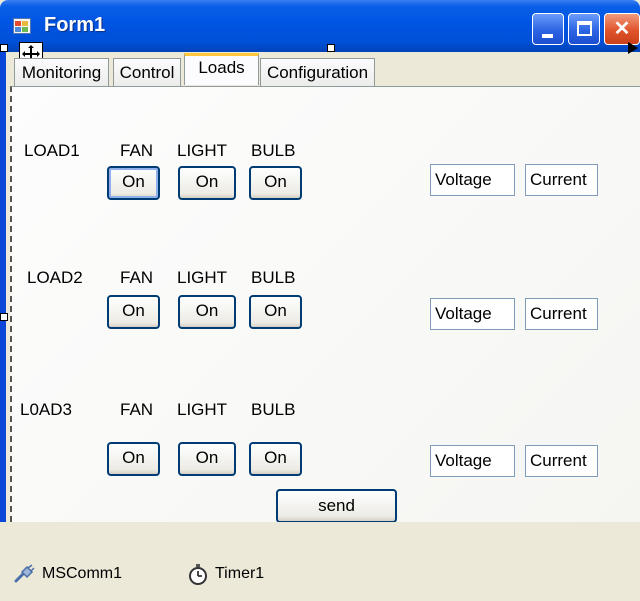 This screenshot has width=640, height=601. I want to click on load2-fan-button: On, so click(133, 312).